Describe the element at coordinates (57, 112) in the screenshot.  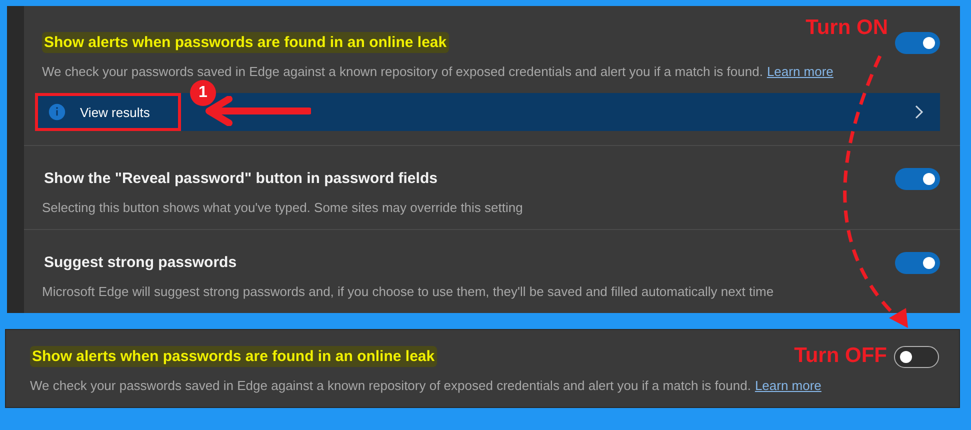
I see `info-icon` at that location.